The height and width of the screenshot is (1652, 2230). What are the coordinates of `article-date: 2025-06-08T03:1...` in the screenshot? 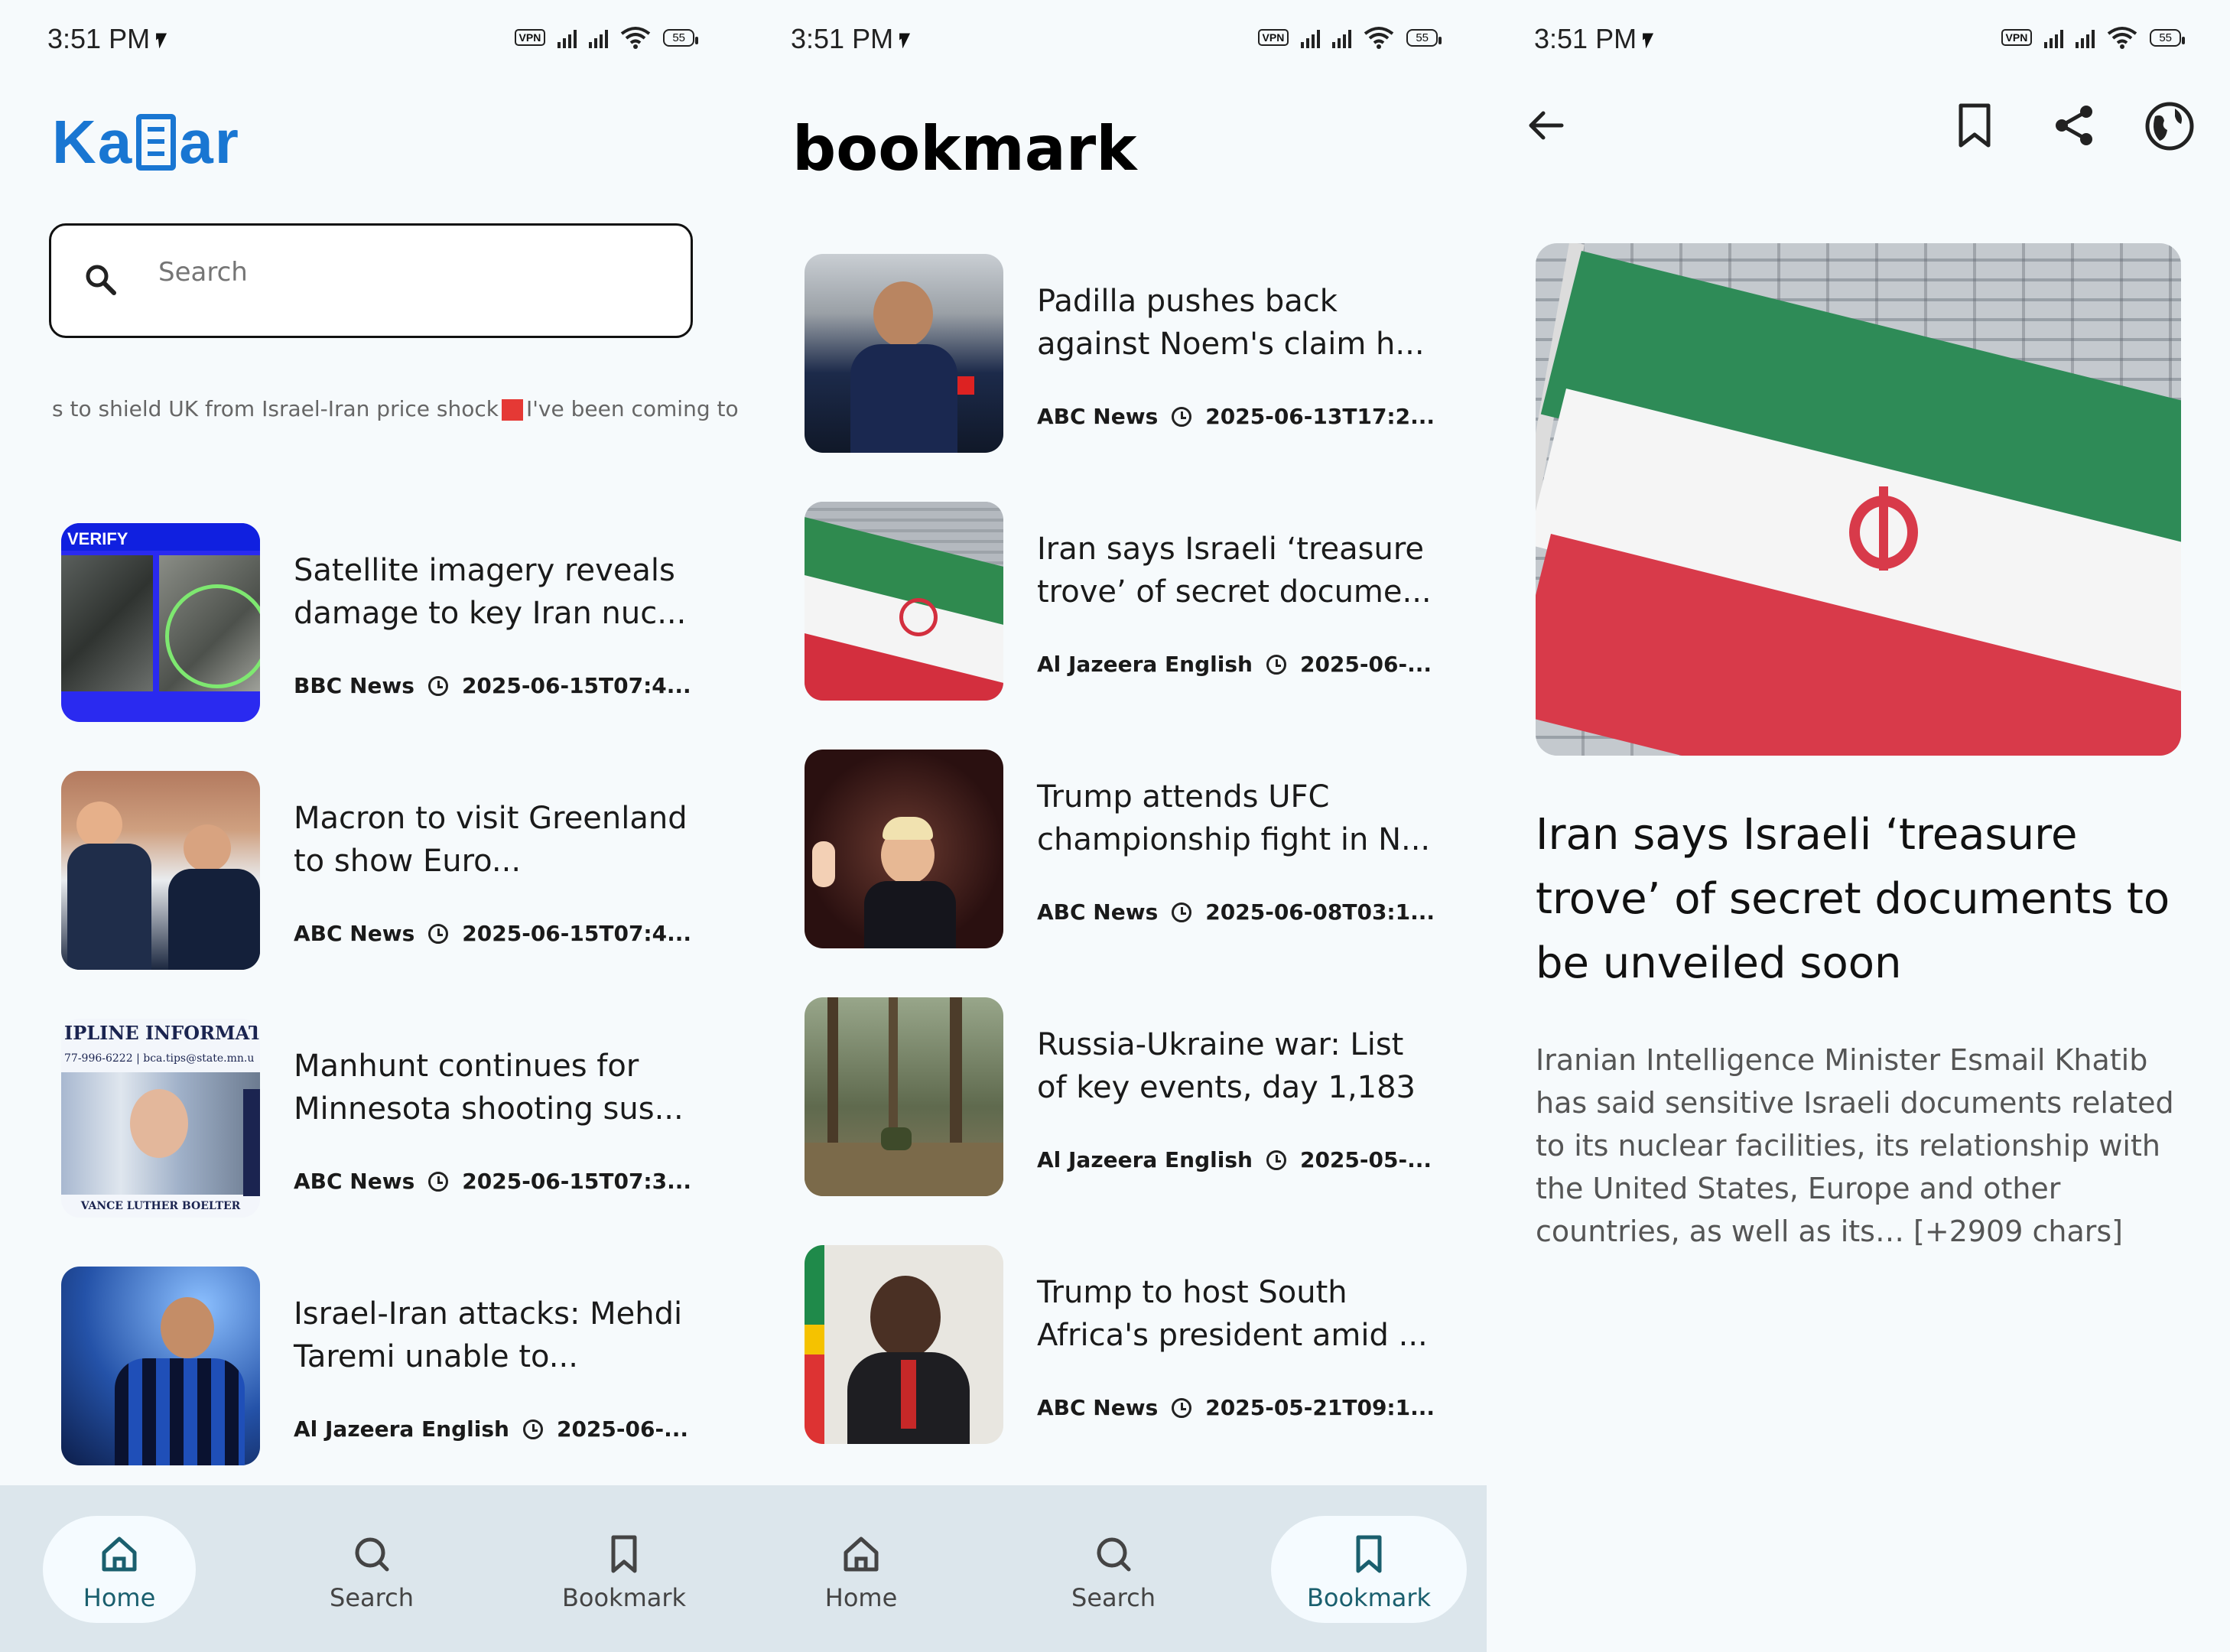 It's located at (1320, 912).